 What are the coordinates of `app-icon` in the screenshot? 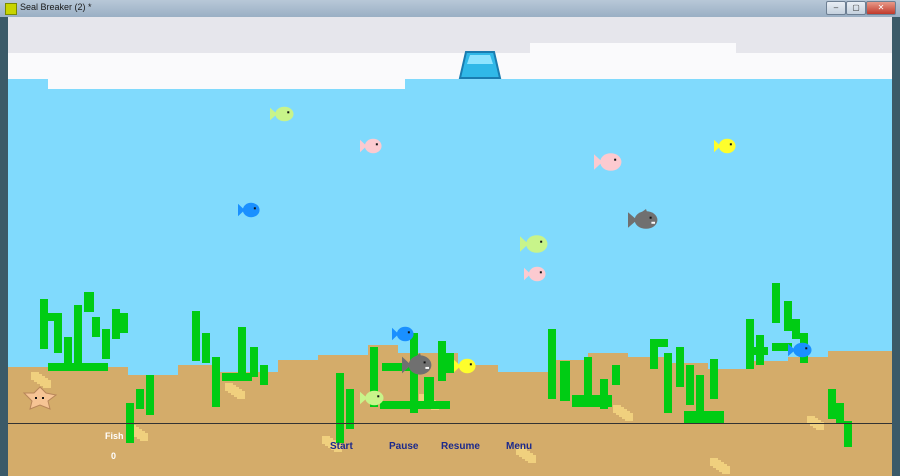 It's located at (11, 9).